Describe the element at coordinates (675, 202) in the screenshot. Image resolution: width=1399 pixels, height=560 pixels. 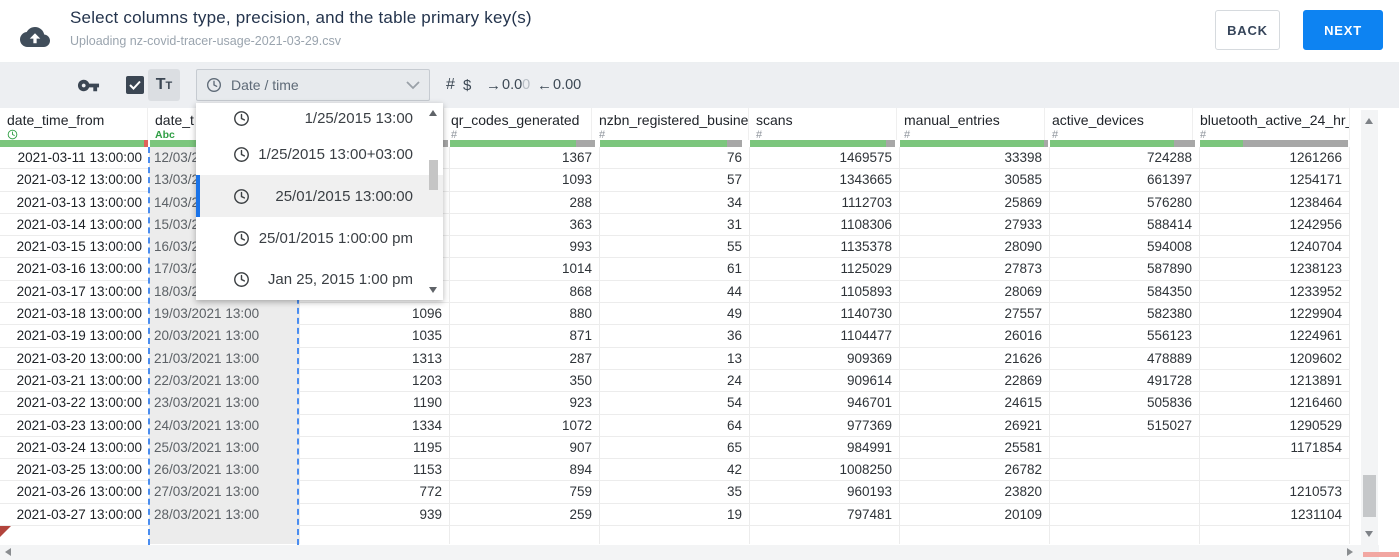
I see `table-cell: 34` at that location.